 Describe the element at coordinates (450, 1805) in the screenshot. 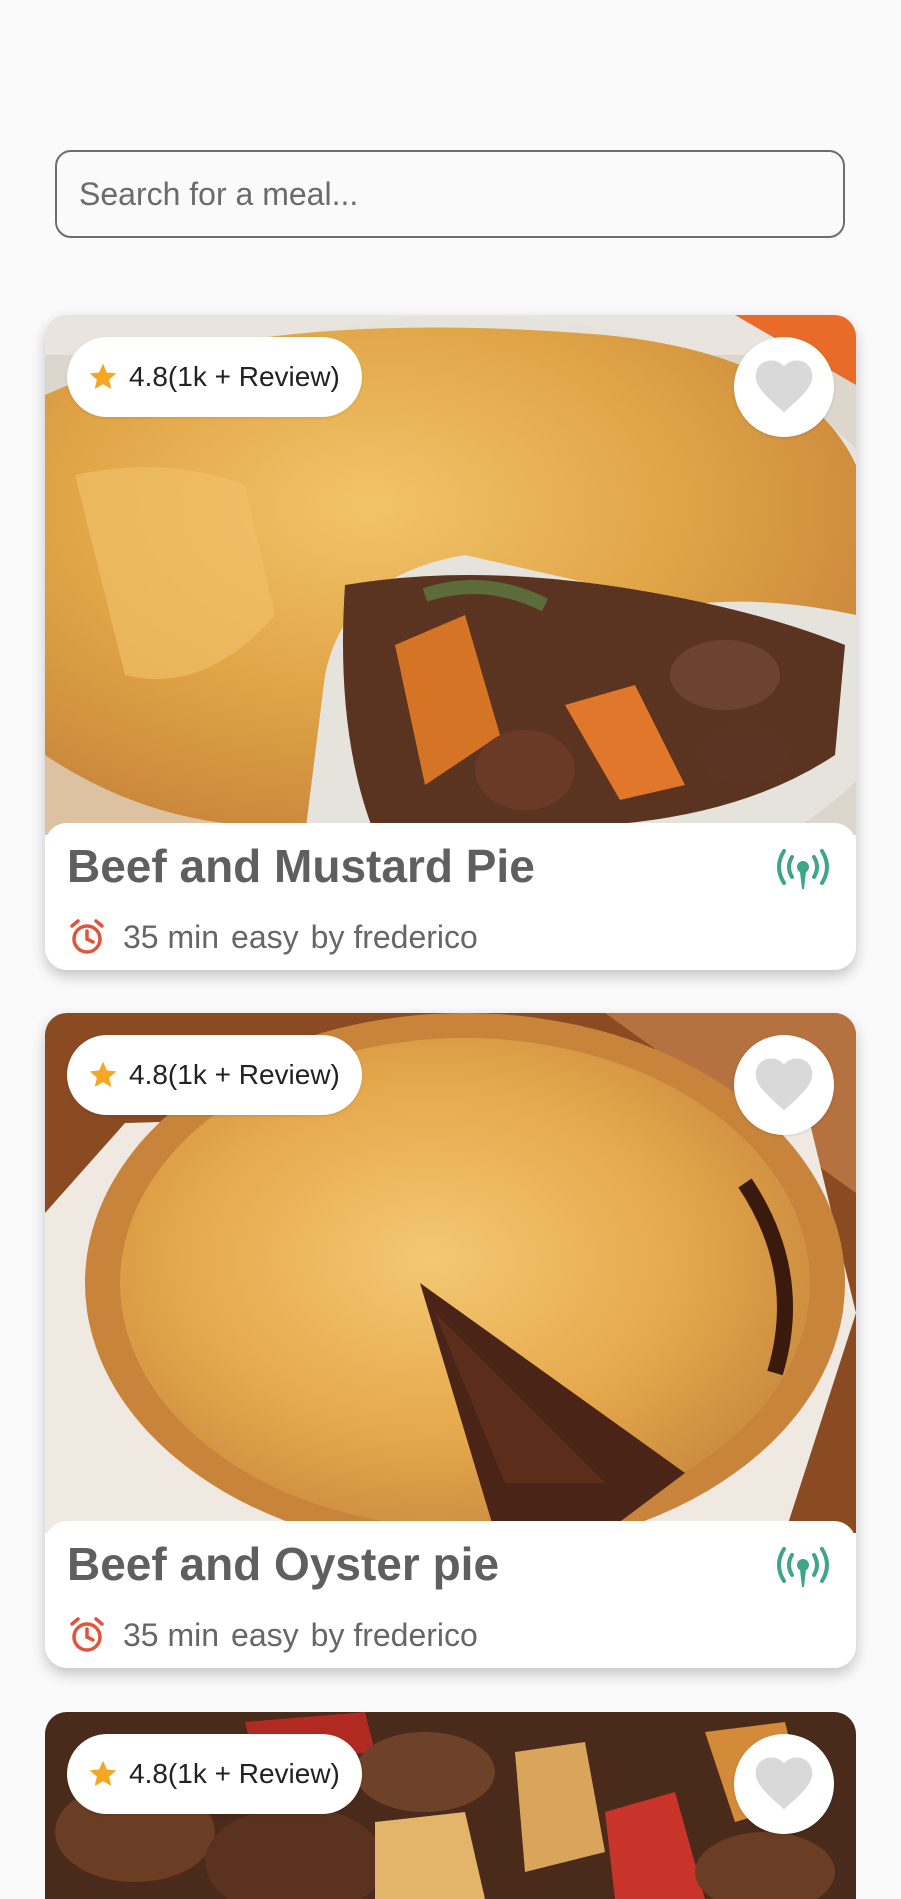

I see `meal-card: 4.8(1k + Review)` at that location.